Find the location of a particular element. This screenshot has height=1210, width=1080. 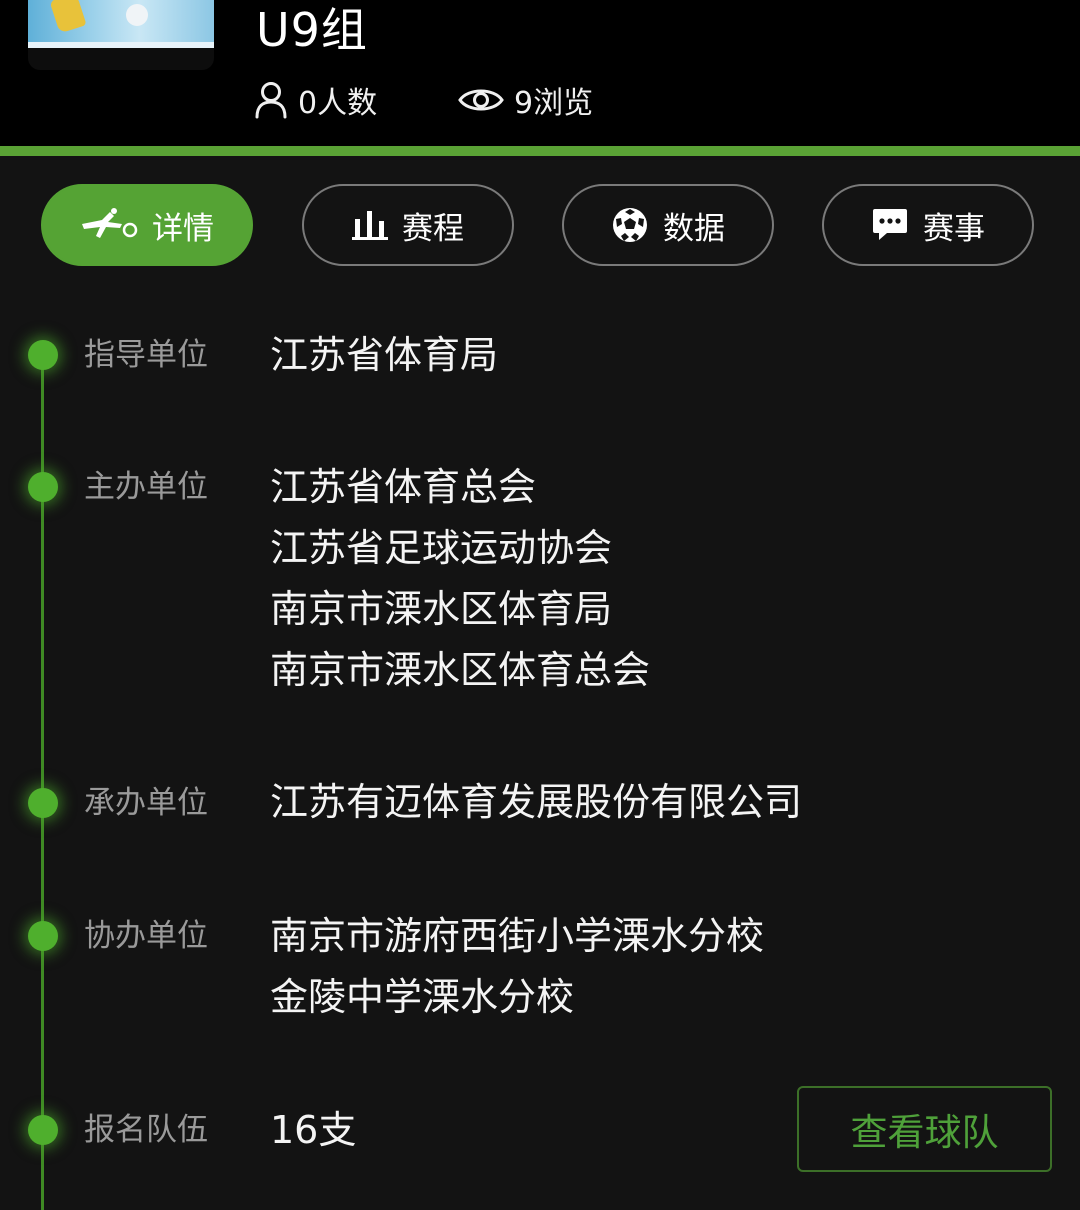

eye-icon is located at coordinates (481, 100).